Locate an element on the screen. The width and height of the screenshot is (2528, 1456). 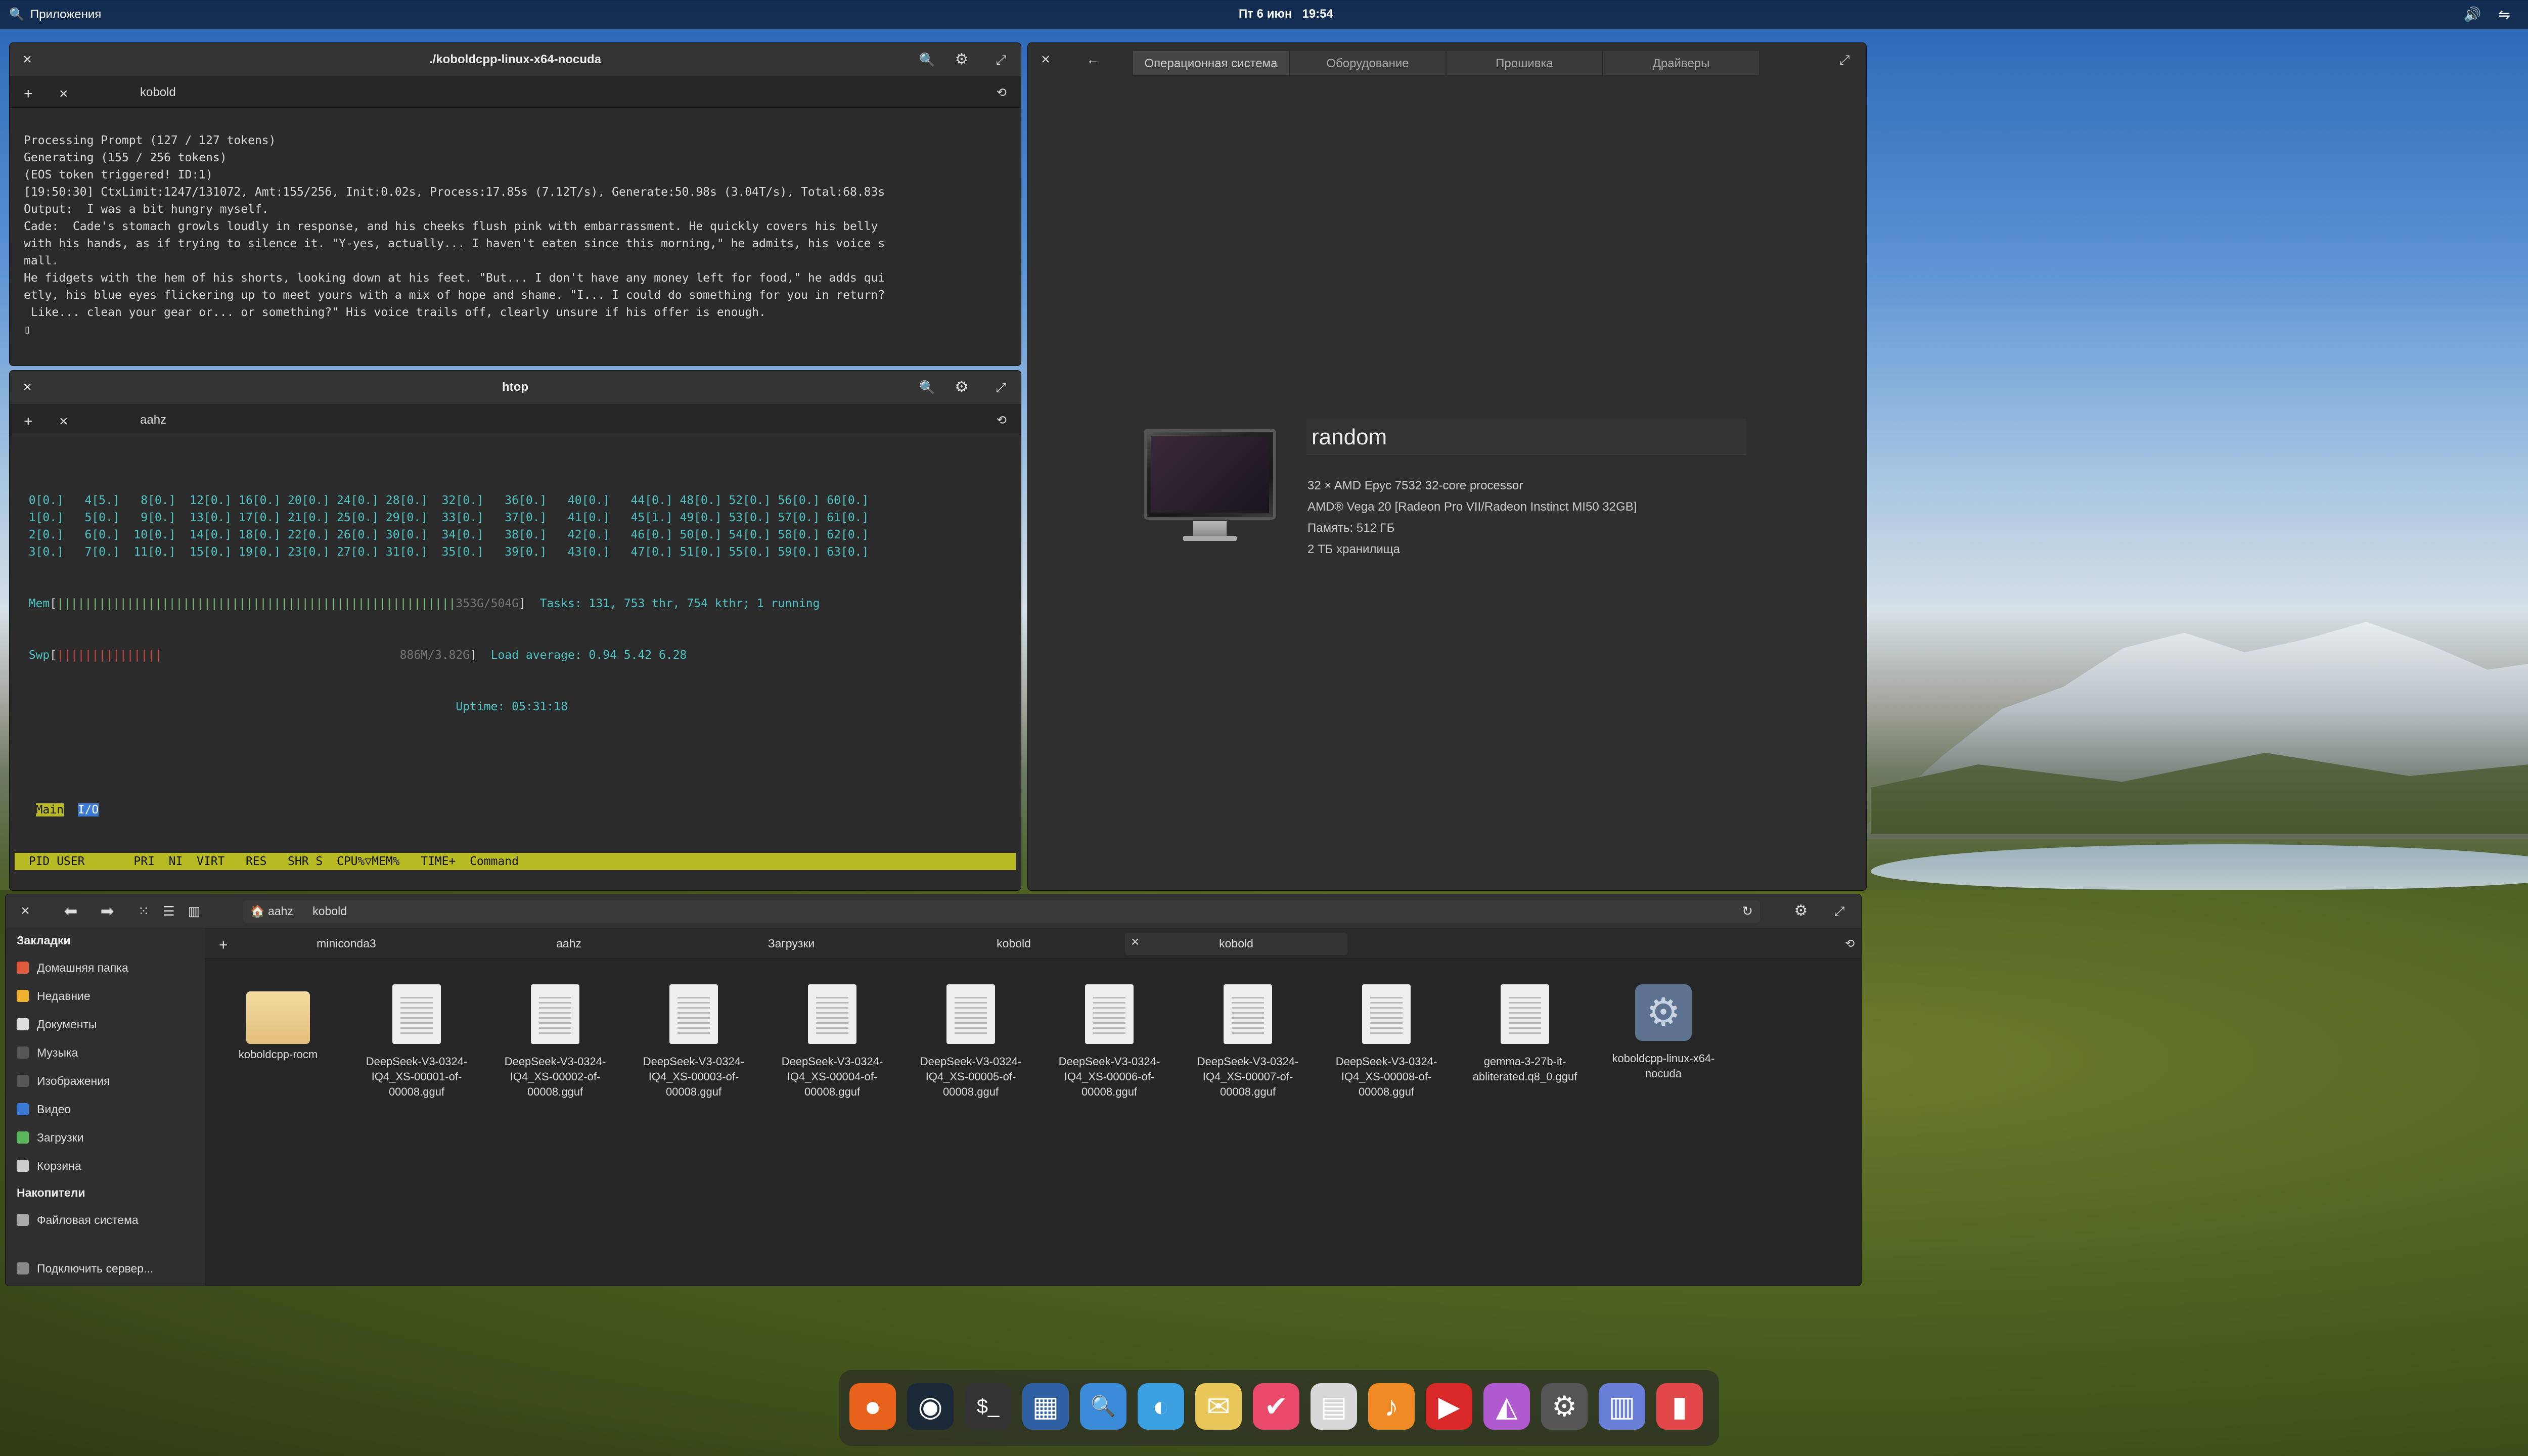
tab-загрузки: Загрузки is located at coordinates (791, 944).